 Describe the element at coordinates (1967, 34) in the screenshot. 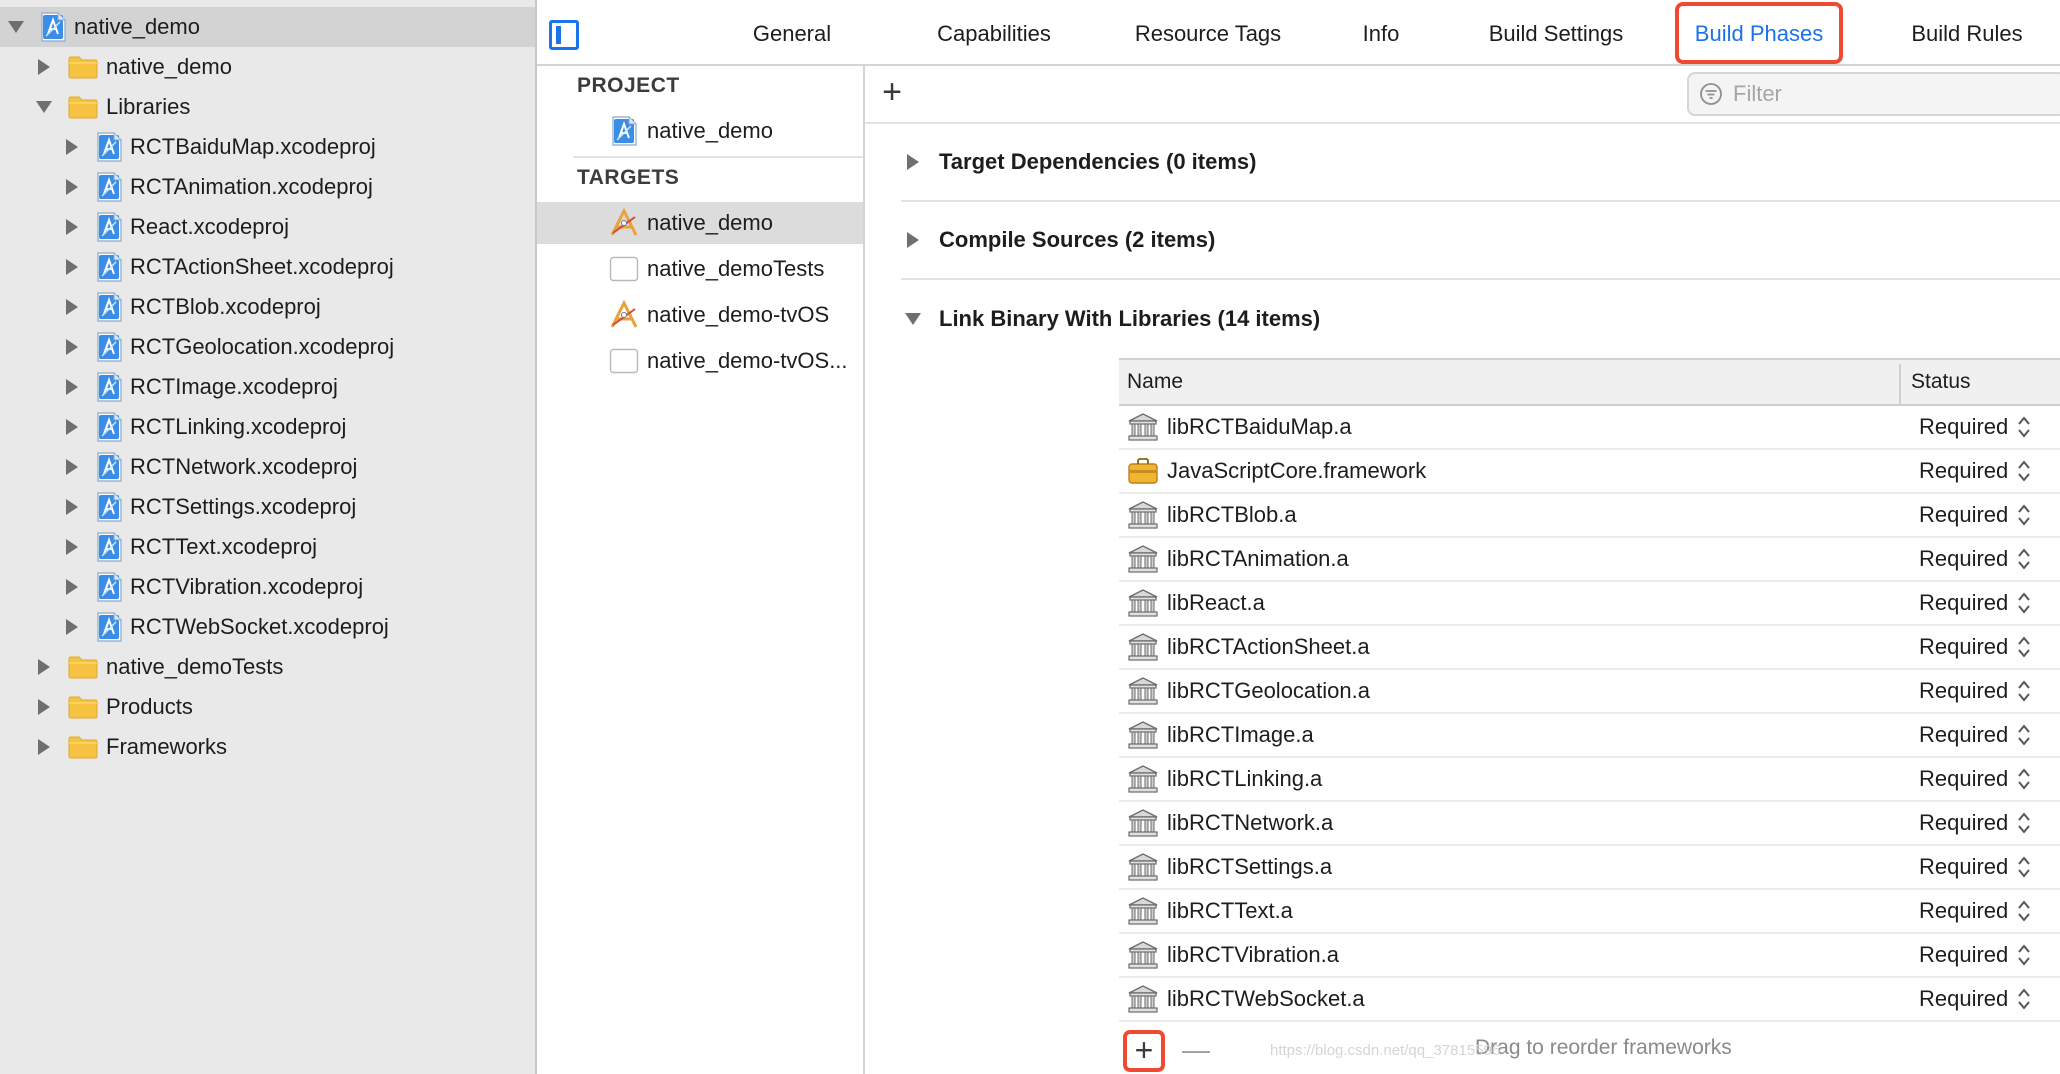

I see `tab-build-rules: Build Rules` at that location.